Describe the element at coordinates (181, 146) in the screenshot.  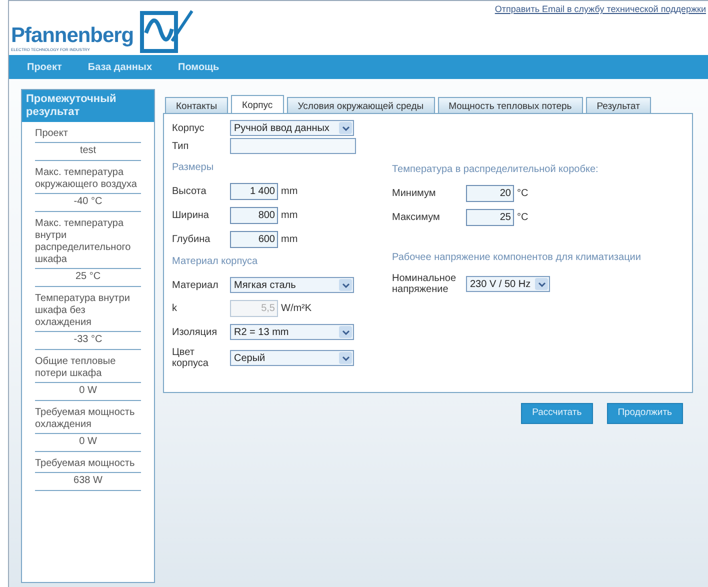
I see `field-label: Тип` at that location.